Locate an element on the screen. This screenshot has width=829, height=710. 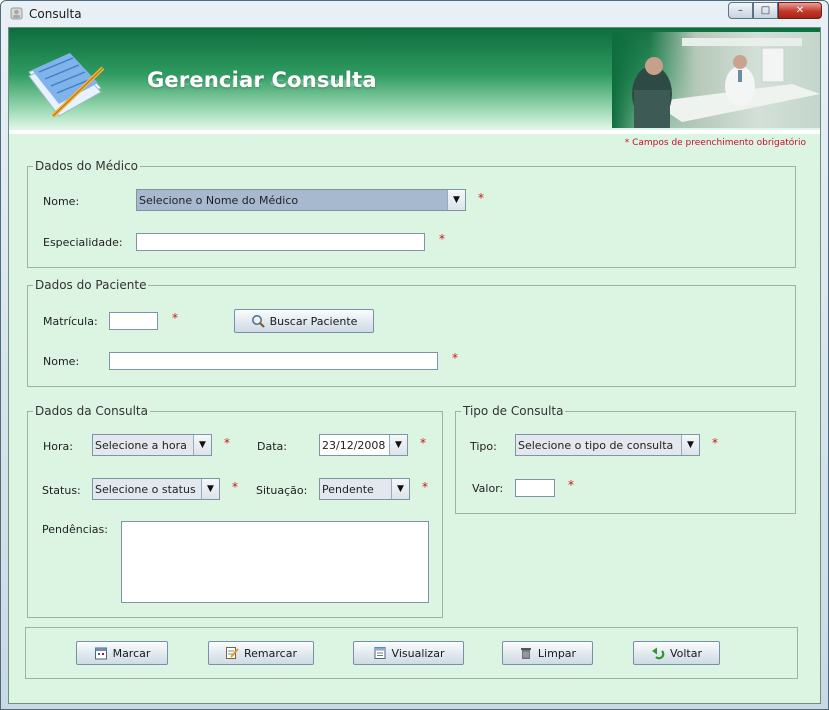
maximize-button: □ is located at coordinates (765, 10).